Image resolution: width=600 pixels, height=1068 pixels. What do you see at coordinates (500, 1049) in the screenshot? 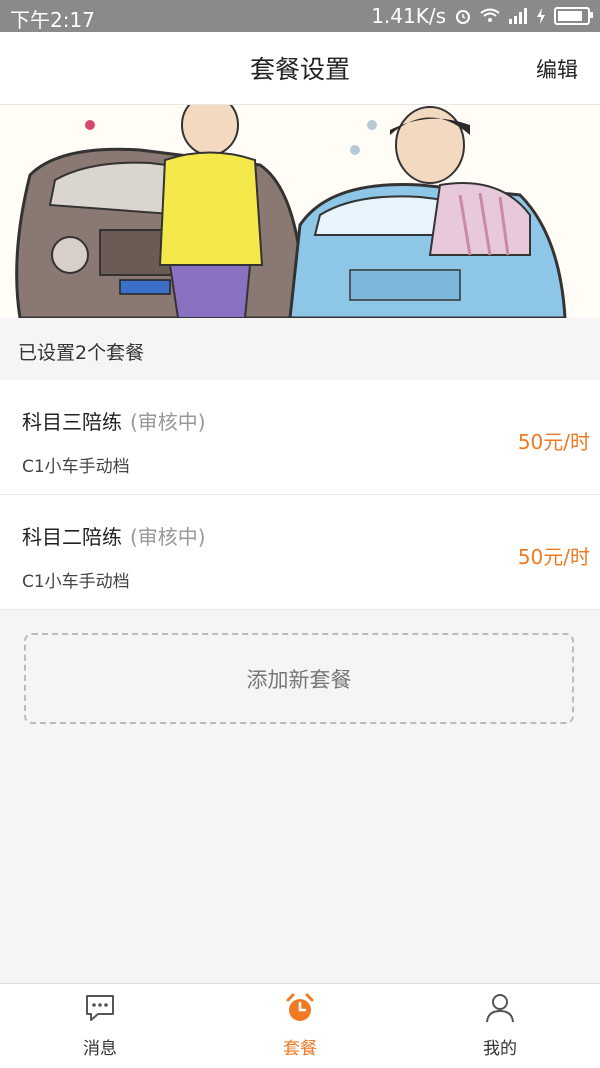
I see `tab-label: 我的` at bounding box center [500, 1049].